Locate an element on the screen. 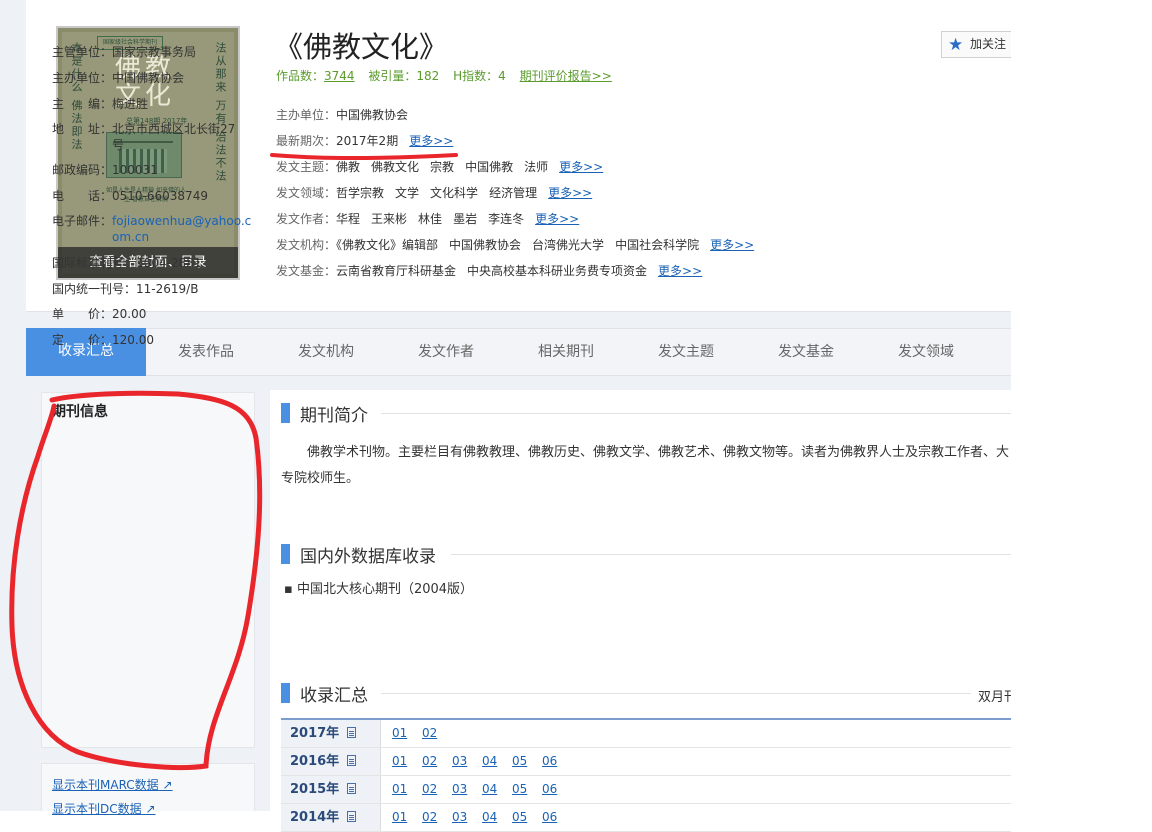 This screenshot has height=832, width=1152. h-index-label: H指数： is located at coordinates (476, 76).